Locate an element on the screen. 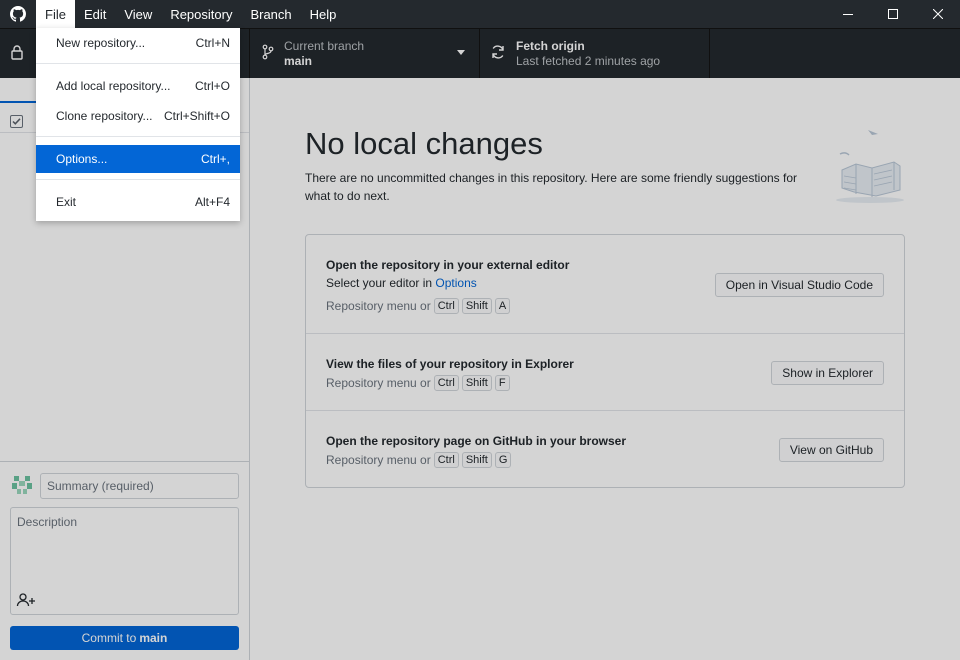  github-logo-icon is located at coordinates (18, 14).